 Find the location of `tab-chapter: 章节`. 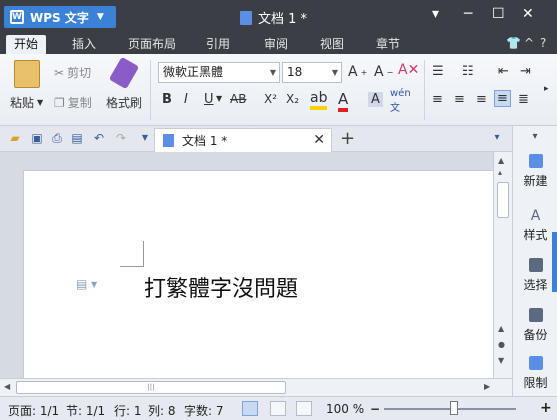

tab-chapter: 章节 is located at coordinates (388, 44).